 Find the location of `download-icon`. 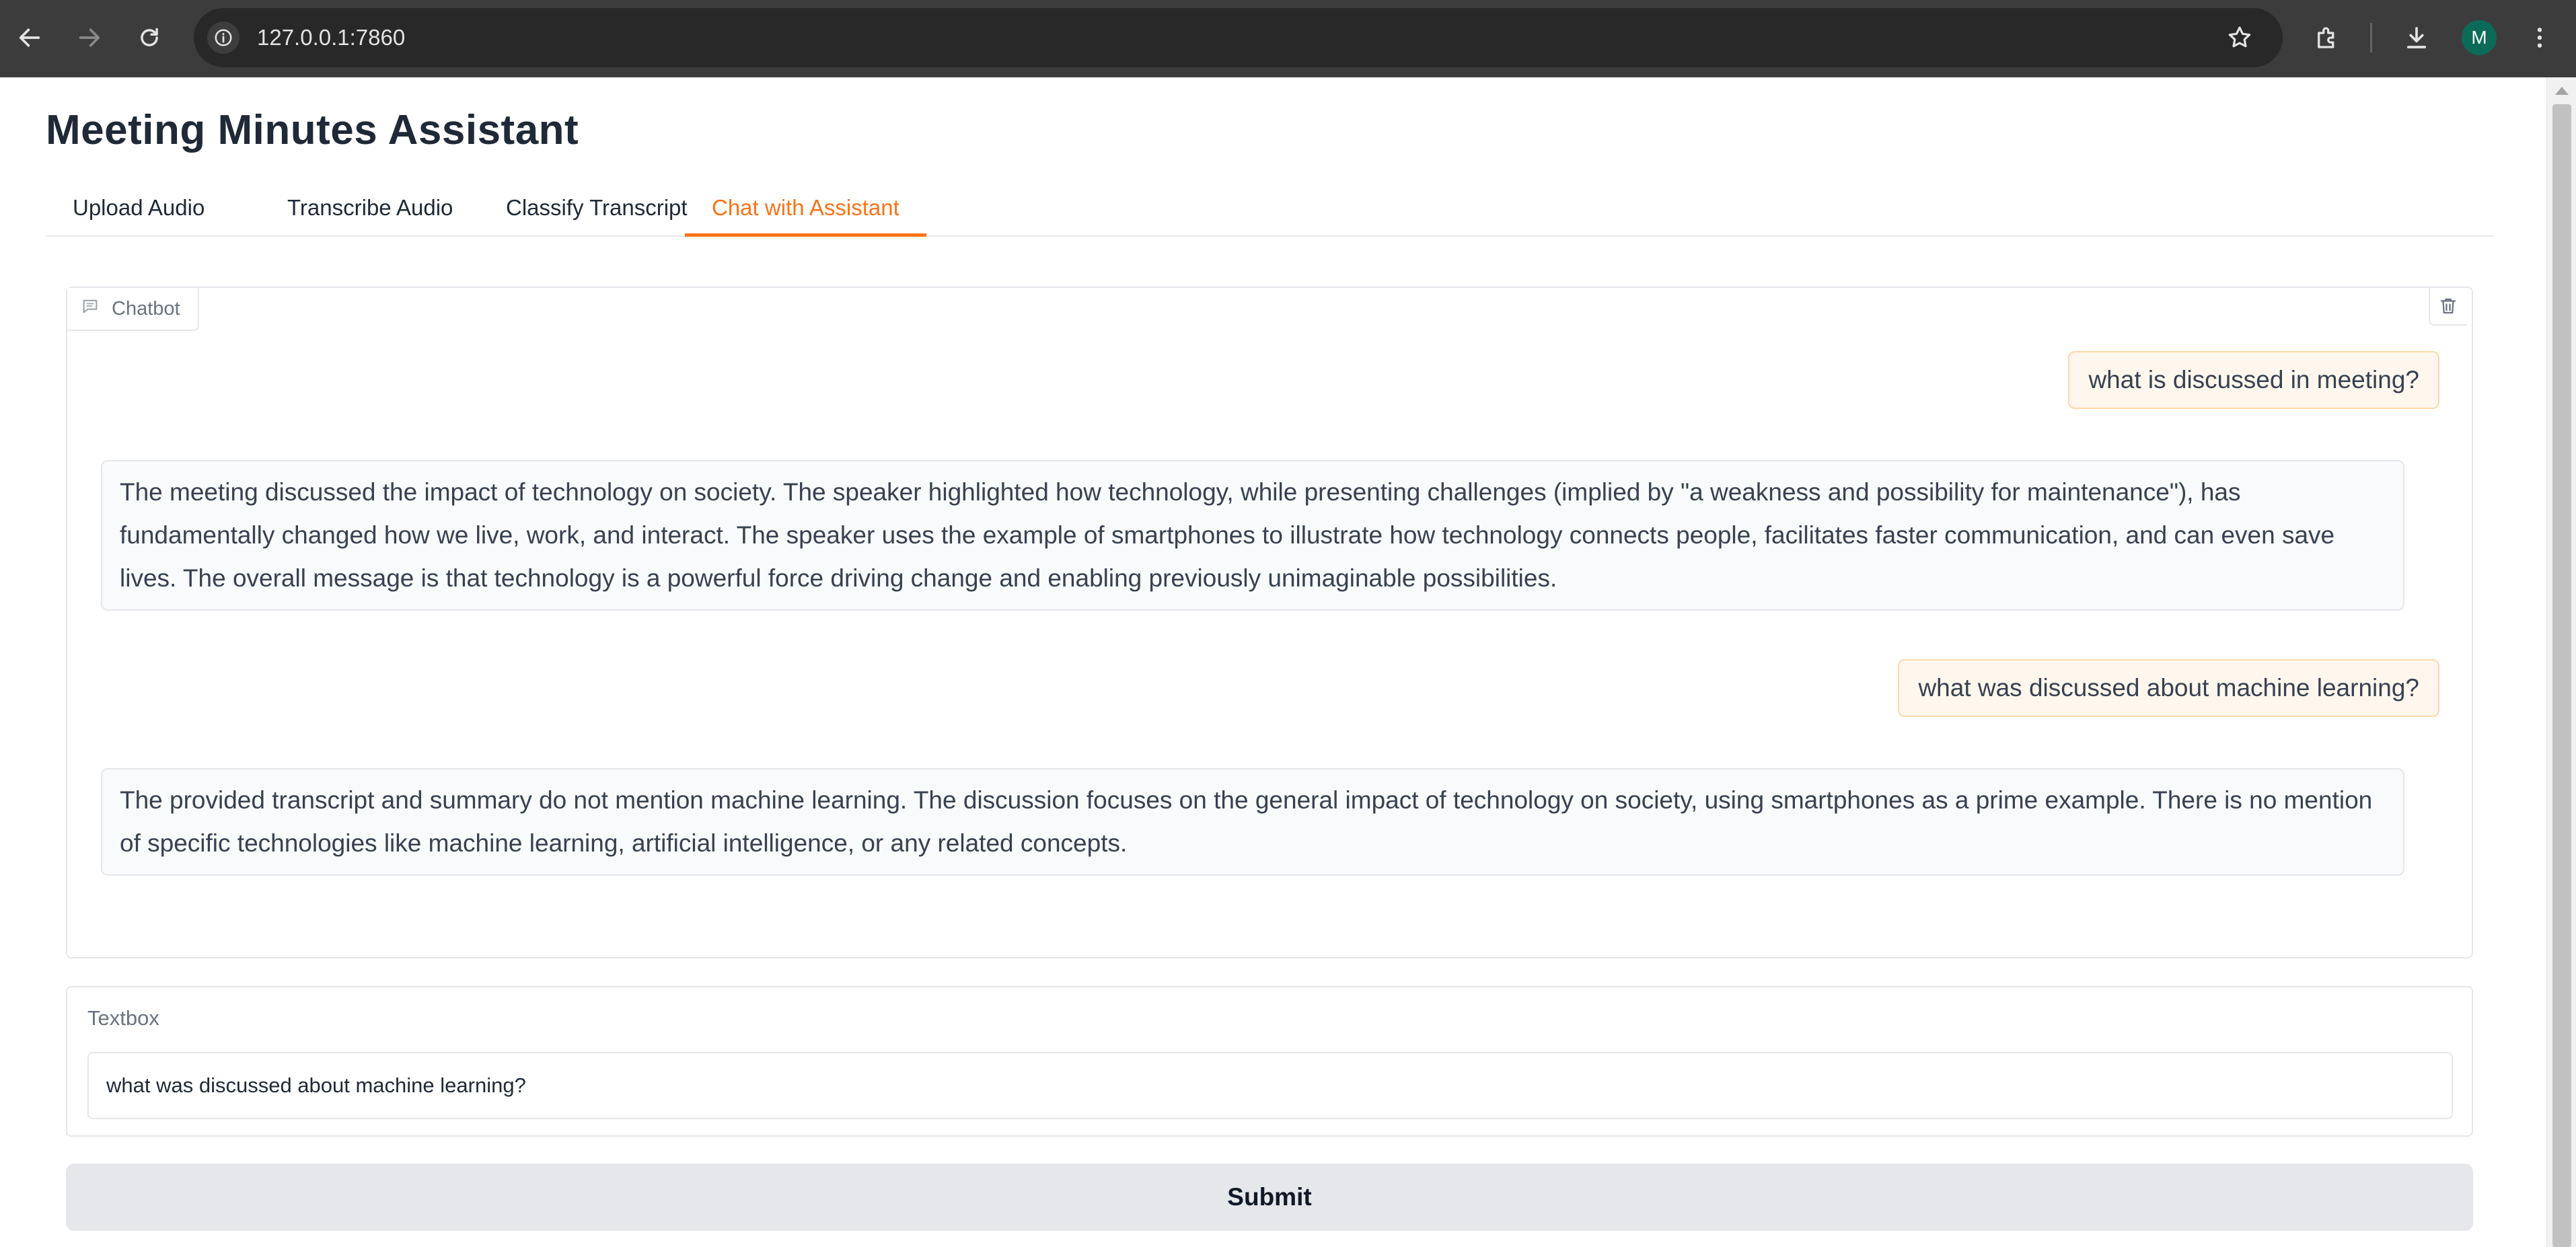

download-icon is located at coordinates (2416, 38).